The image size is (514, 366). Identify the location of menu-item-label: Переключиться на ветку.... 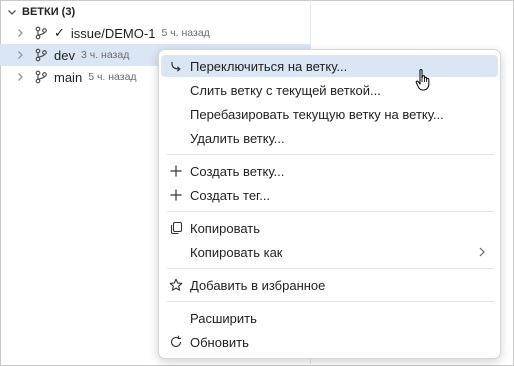
(269, 66).